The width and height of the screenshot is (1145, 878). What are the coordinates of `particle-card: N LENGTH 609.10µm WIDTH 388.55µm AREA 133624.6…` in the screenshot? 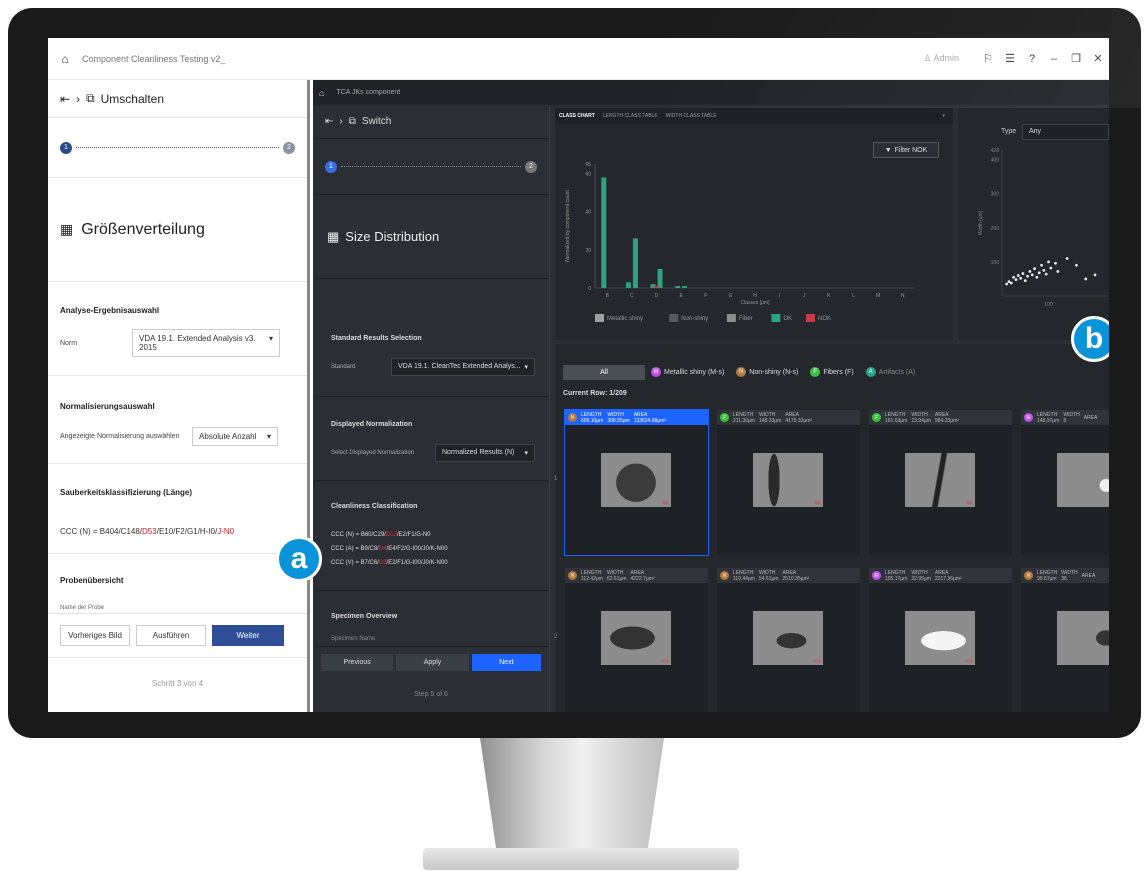 It's located at (636, 482).